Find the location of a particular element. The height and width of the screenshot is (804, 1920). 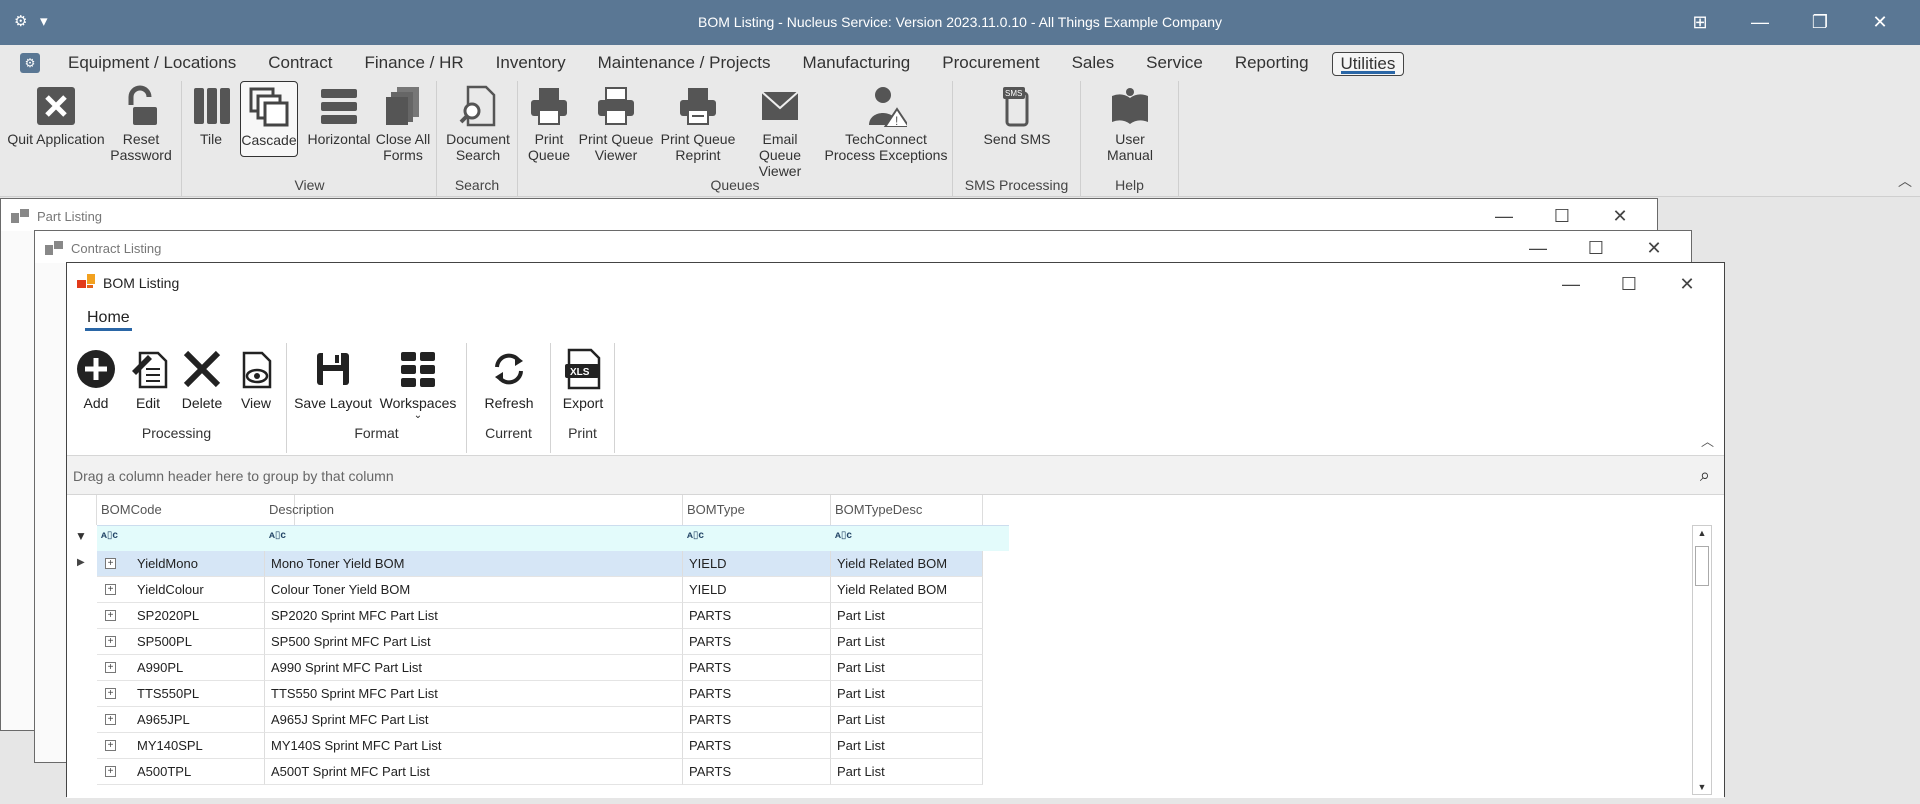

table-cell: YieldColour is located at coordinates (181, 590).